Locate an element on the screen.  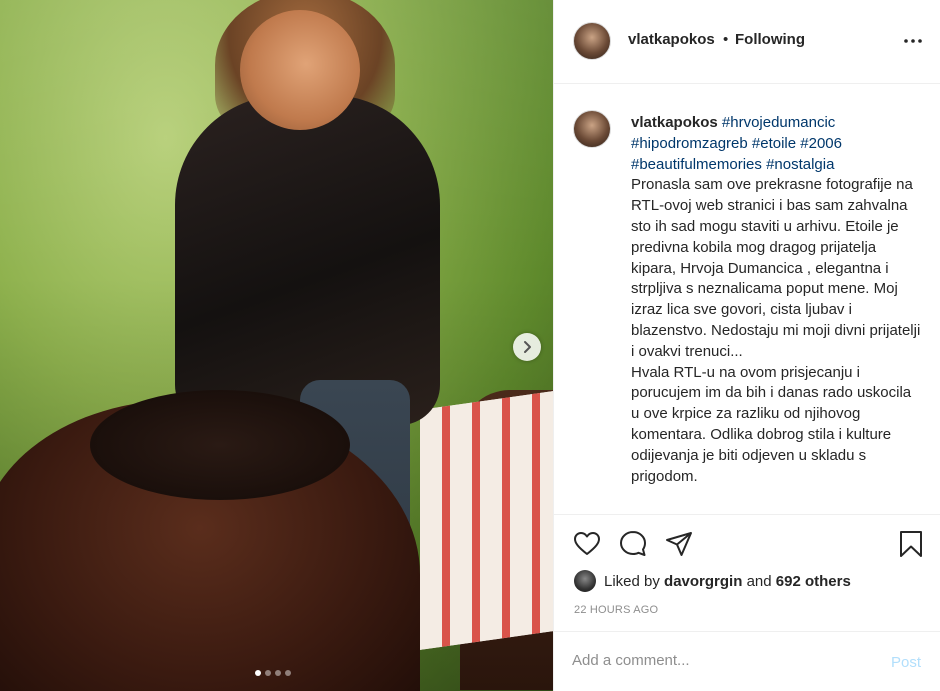
post-header: vlatkapokos • Following is located at coordinates (747, 42).